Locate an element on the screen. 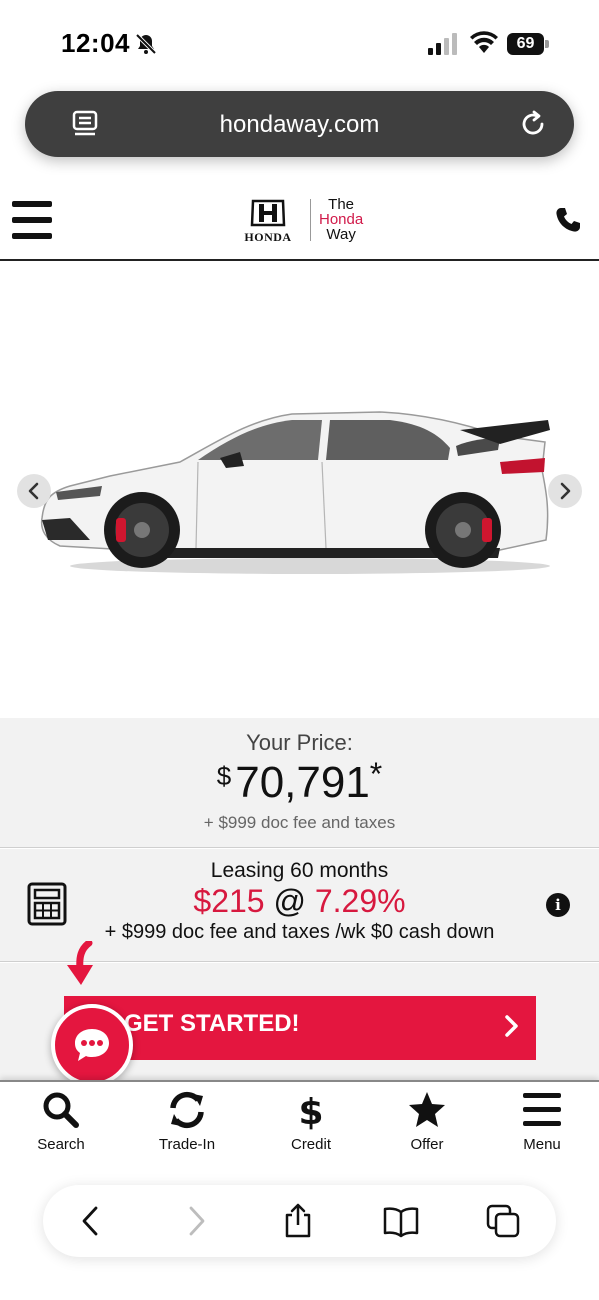 Image resolution: width=599 pixels, height=1300 pixels. url-text: hondaway.com is located at coordinates (299, 125).